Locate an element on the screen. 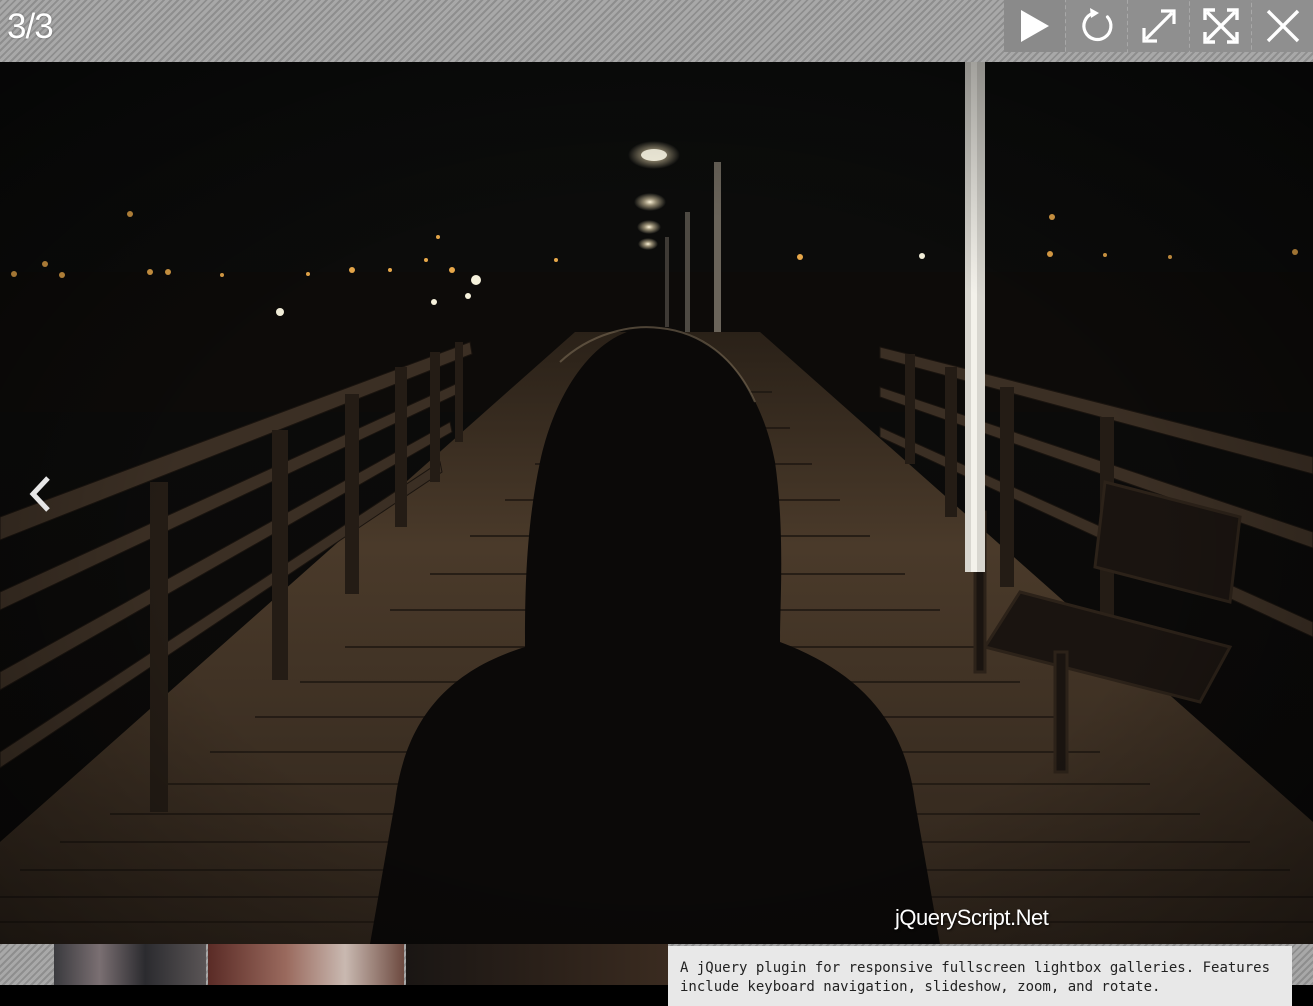  chevron-left-icon is located at coordinates (39, 494).